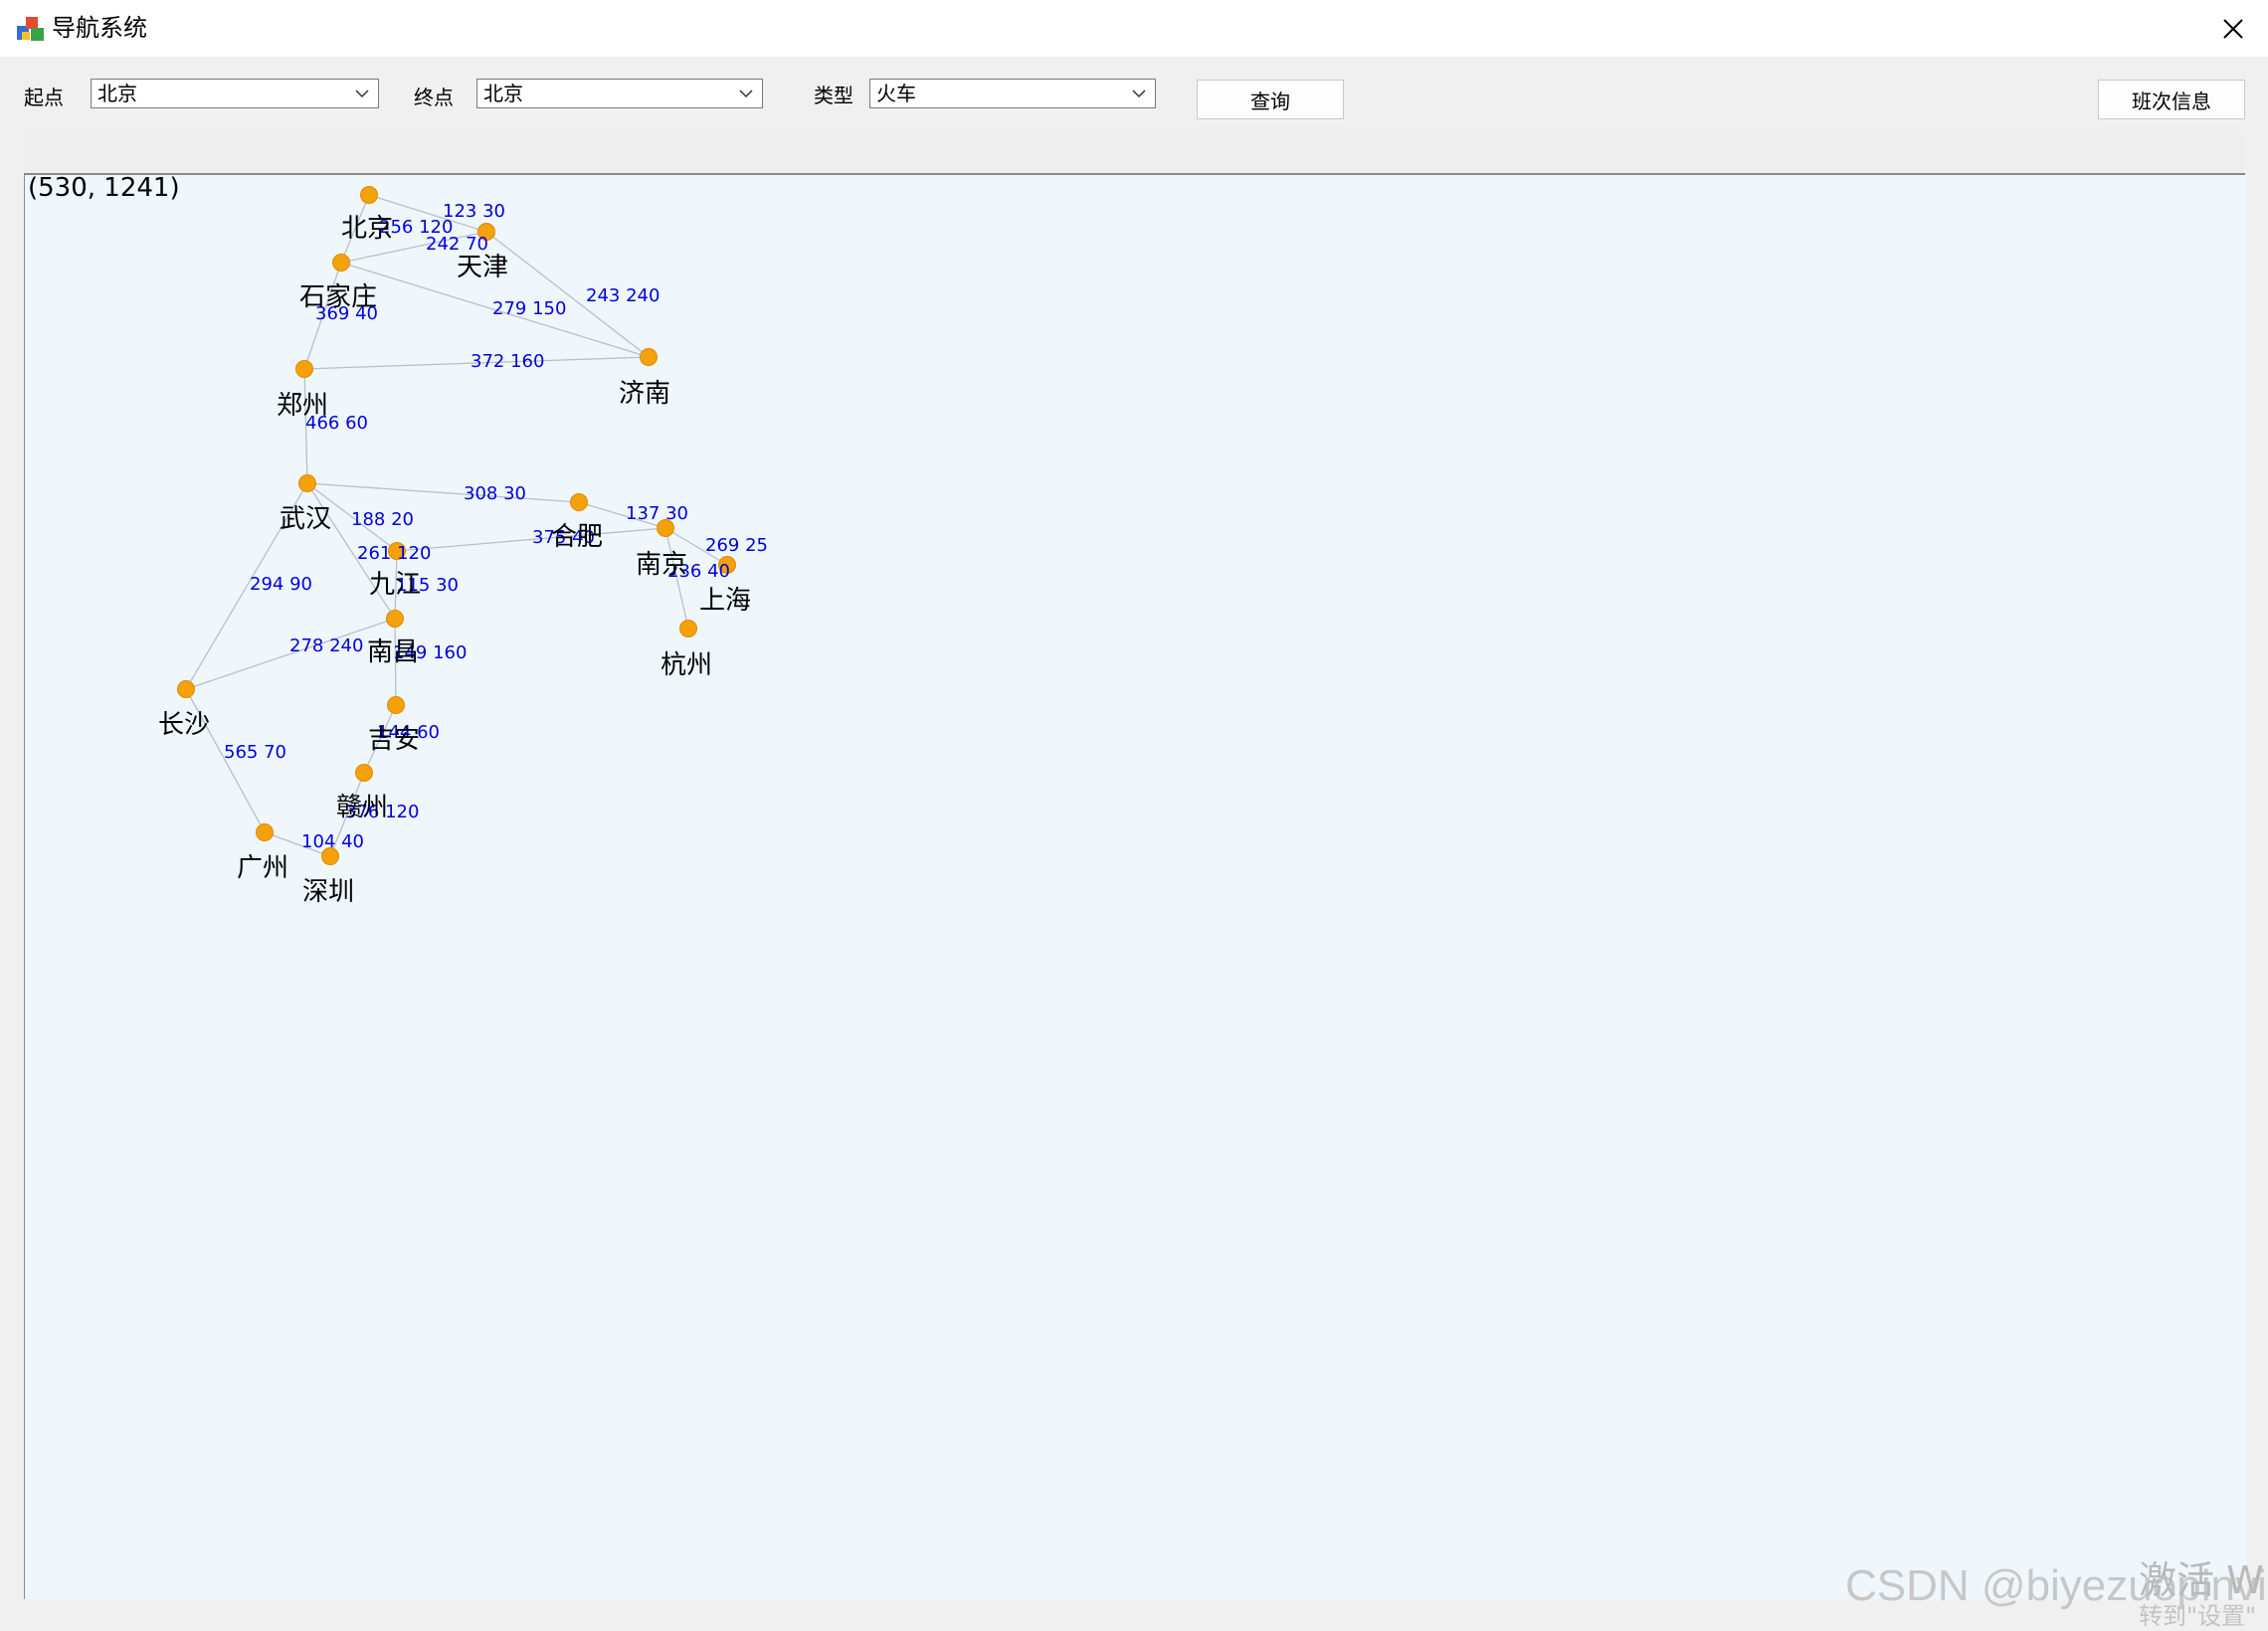 Image resolution: width=2268 pixels, height=1631 pixels. I want to click on edge-label: 269 25, so click(736, 545).